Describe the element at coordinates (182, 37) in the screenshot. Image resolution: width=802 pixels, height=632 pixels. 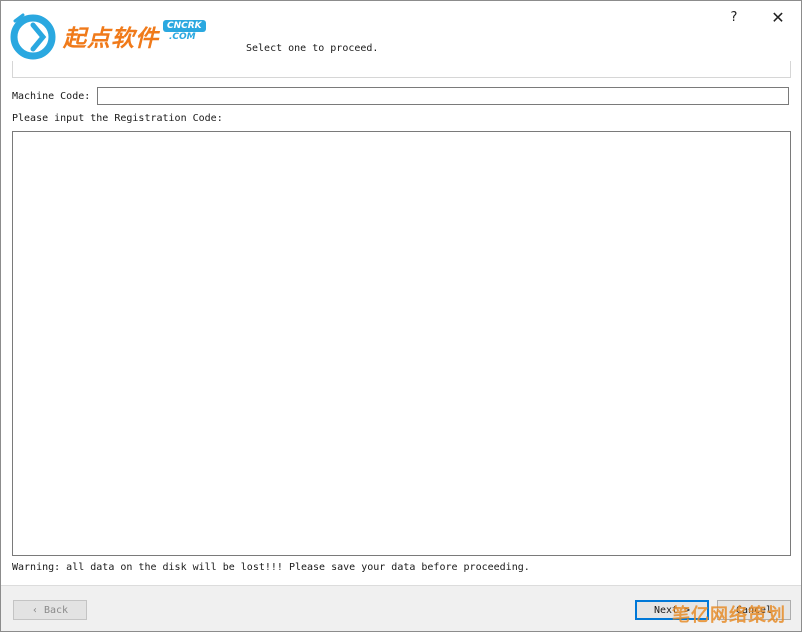
I see `logo-badge-bottom: .COM` at that location.